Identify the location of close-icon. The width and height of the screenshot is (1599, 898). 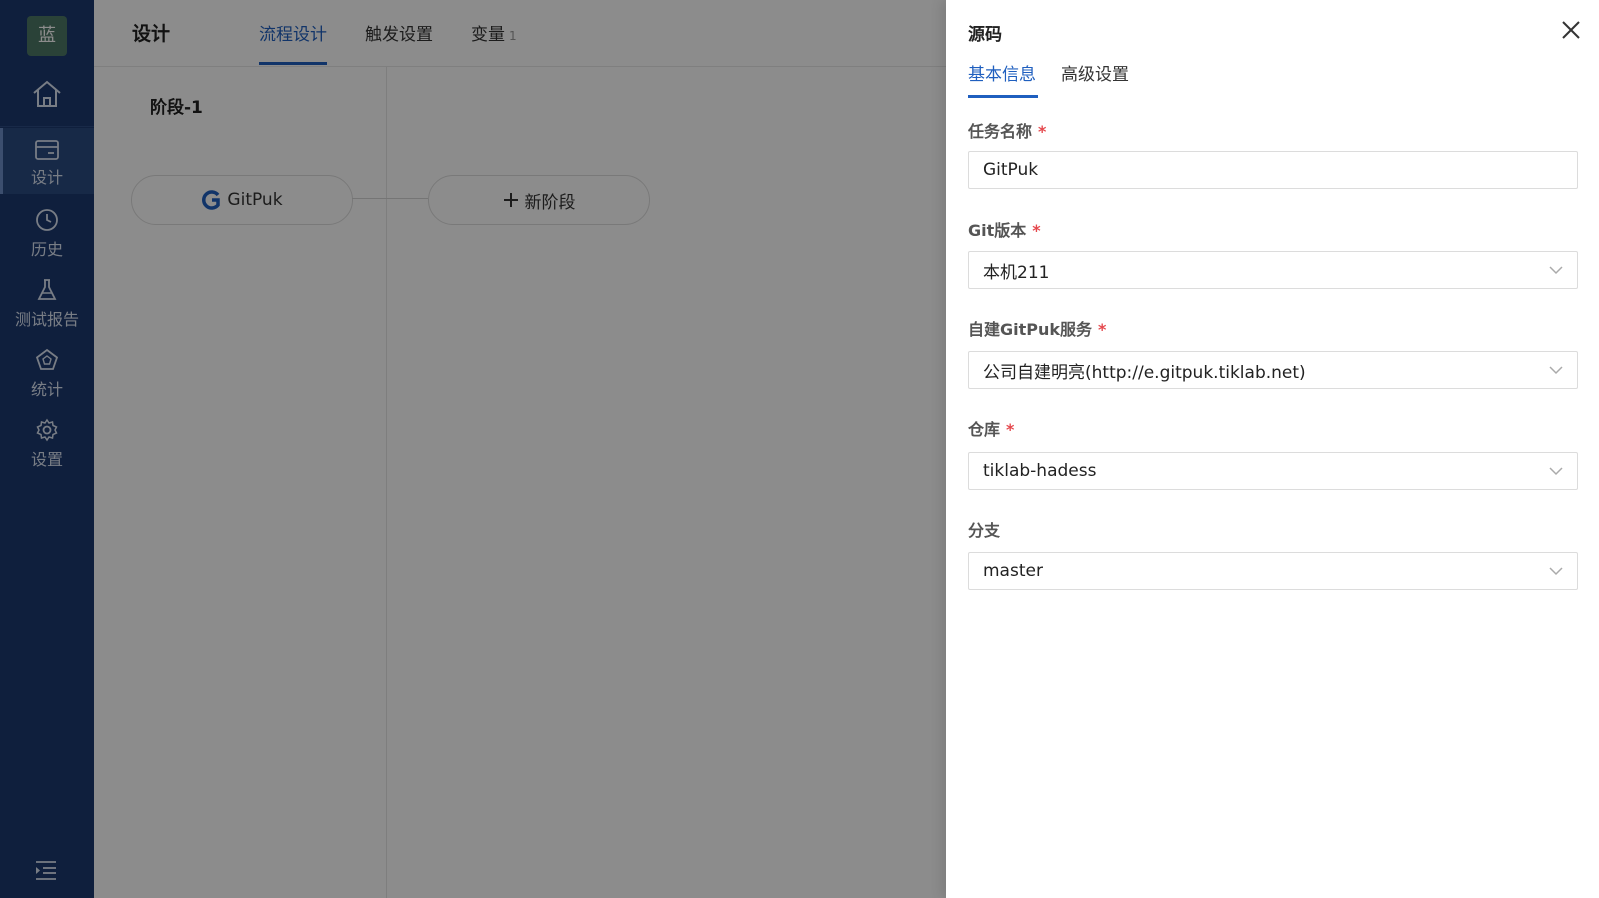
(1571, 30).